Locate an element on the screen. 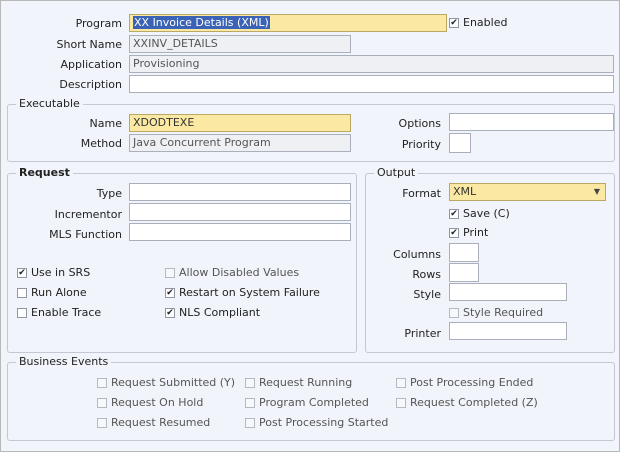 The image size is (622, 454). format-select: XML ▼ is located at coordinates (527, 192).